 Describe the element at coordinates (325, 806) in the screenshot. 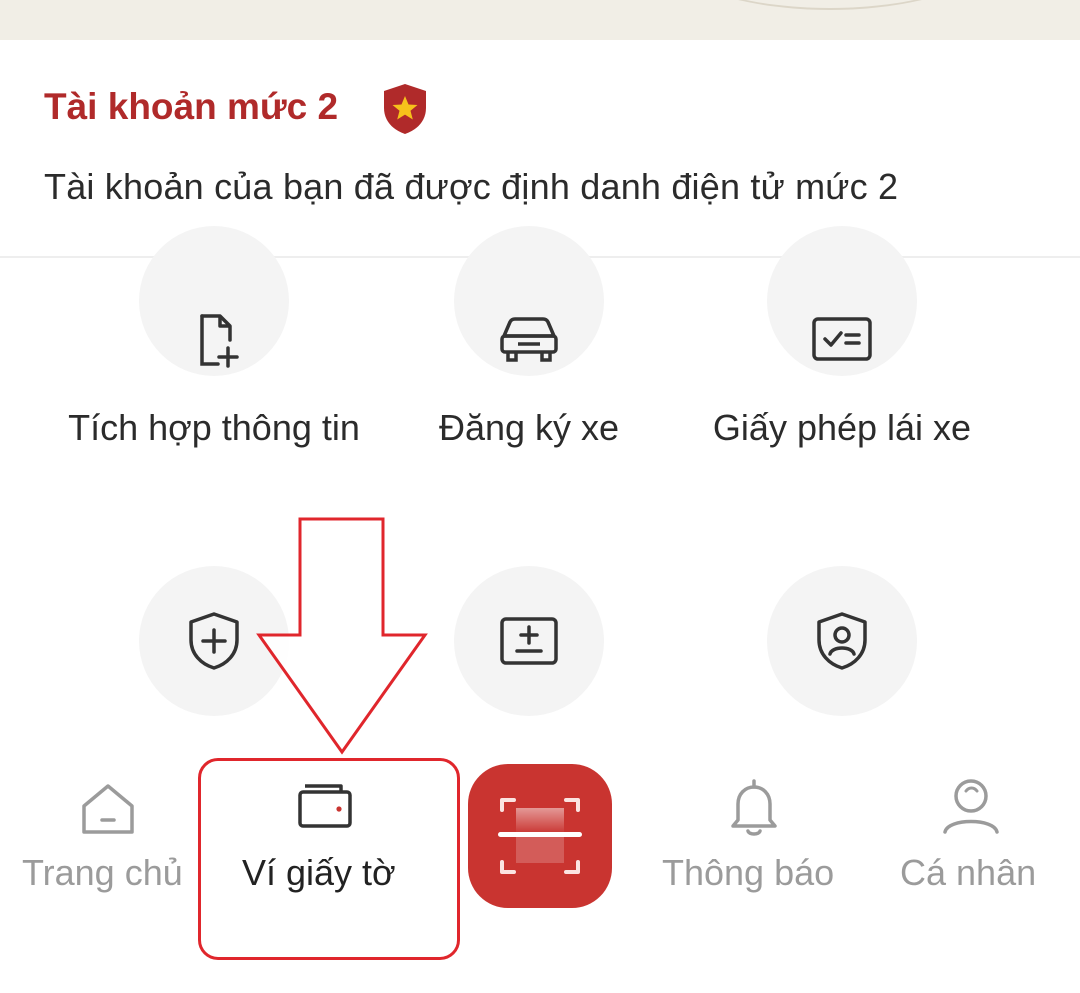

I see `wallet-icon` at that location.